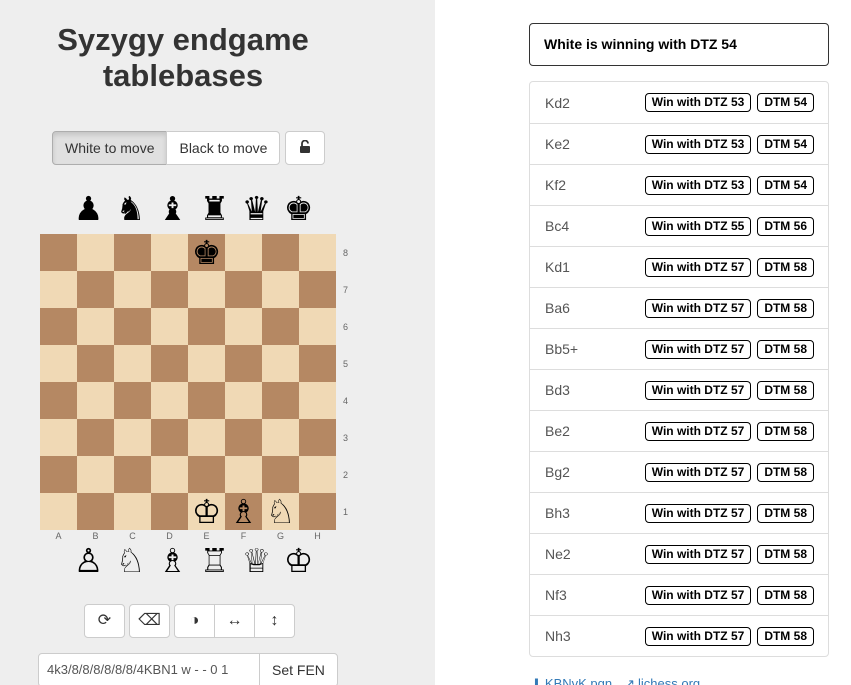  Describe the element at coordinates (317, 511) in the screenshot. I see `square-h1` at that location.